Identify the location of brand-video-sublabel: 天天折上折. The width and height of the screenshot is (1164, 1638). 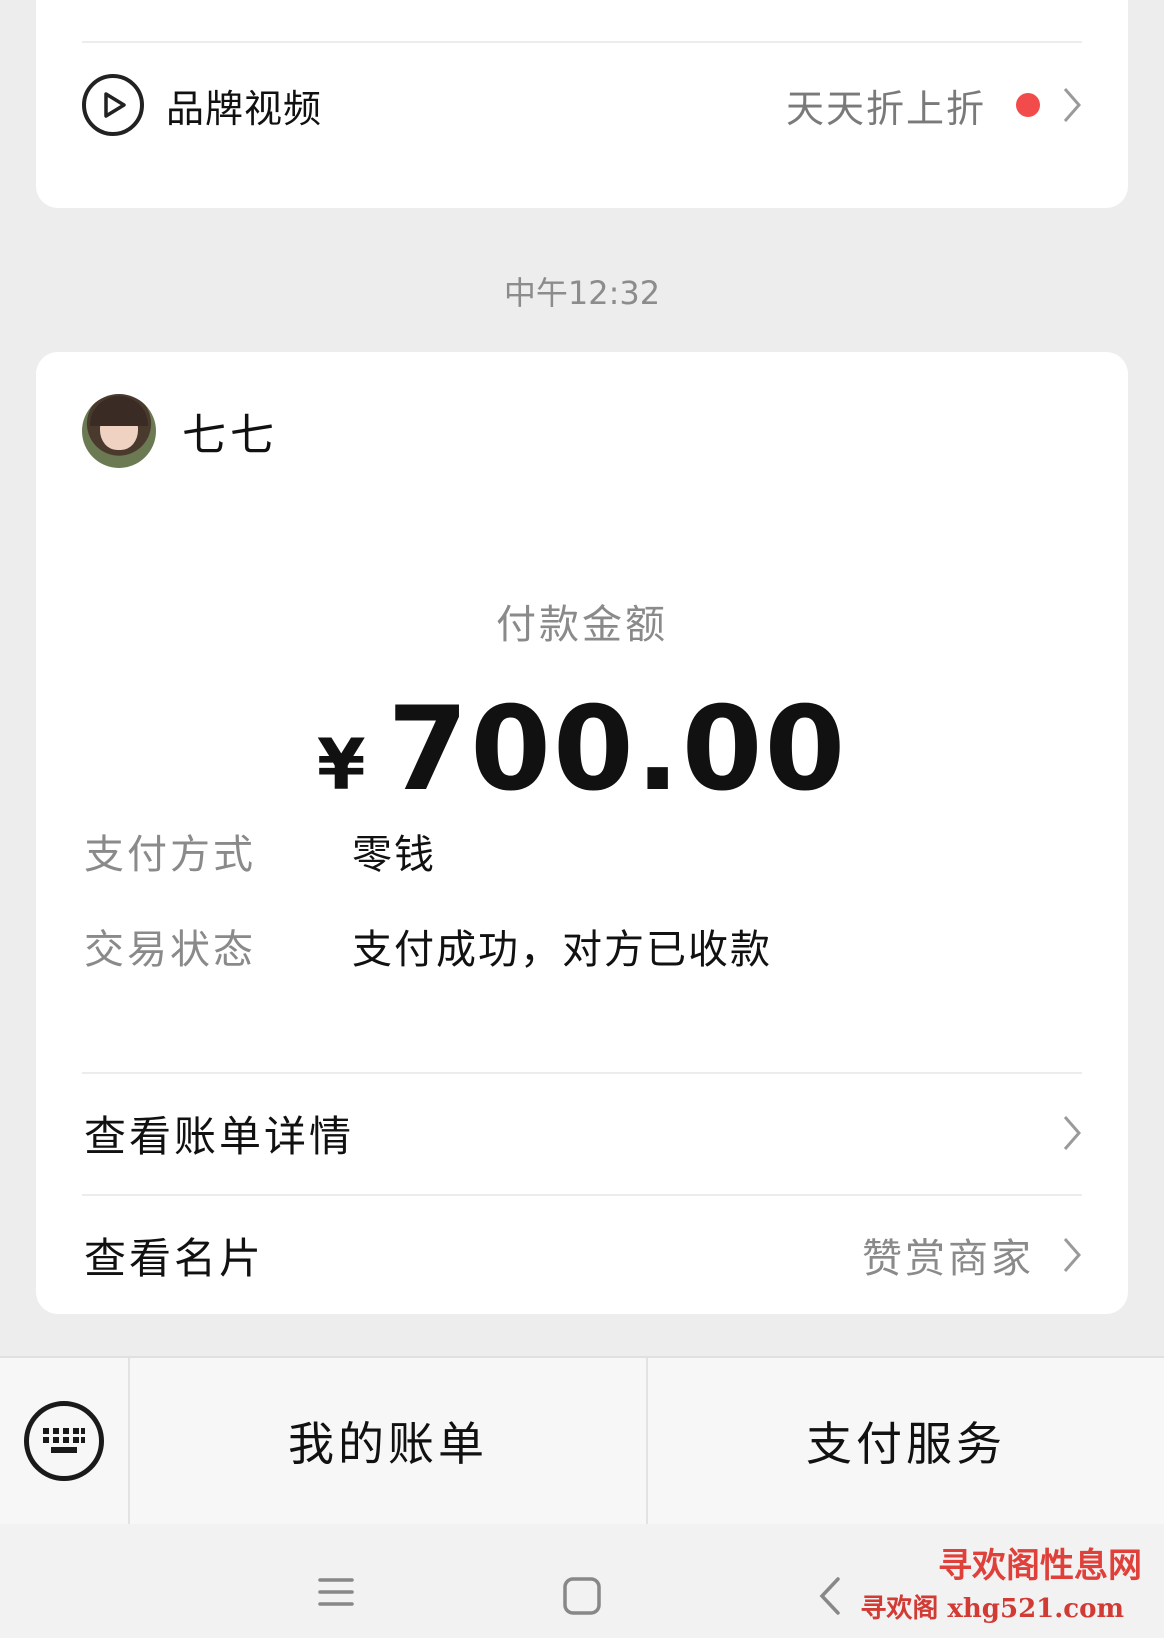
(885, 108).